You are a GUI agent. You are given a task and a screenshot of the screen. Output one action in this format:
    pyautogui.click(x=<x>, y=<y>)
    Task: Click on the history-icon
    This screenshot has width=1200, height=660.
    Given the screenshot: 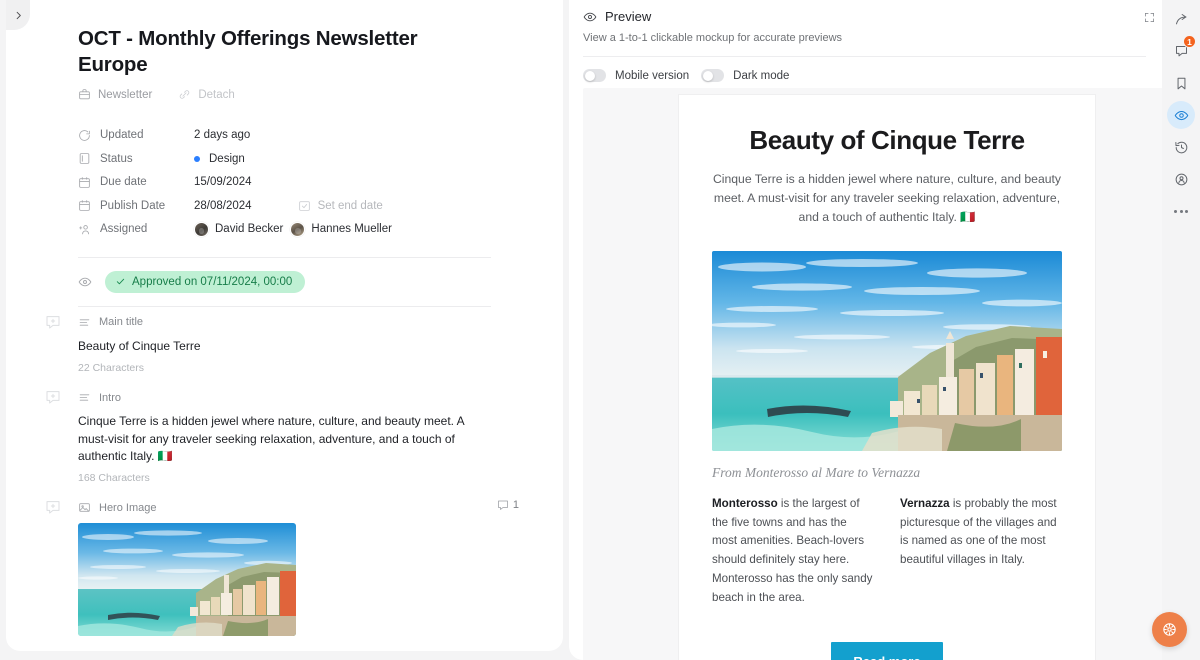 What is the action you would take?
    pyautogui.click(x=84, y=135)
    